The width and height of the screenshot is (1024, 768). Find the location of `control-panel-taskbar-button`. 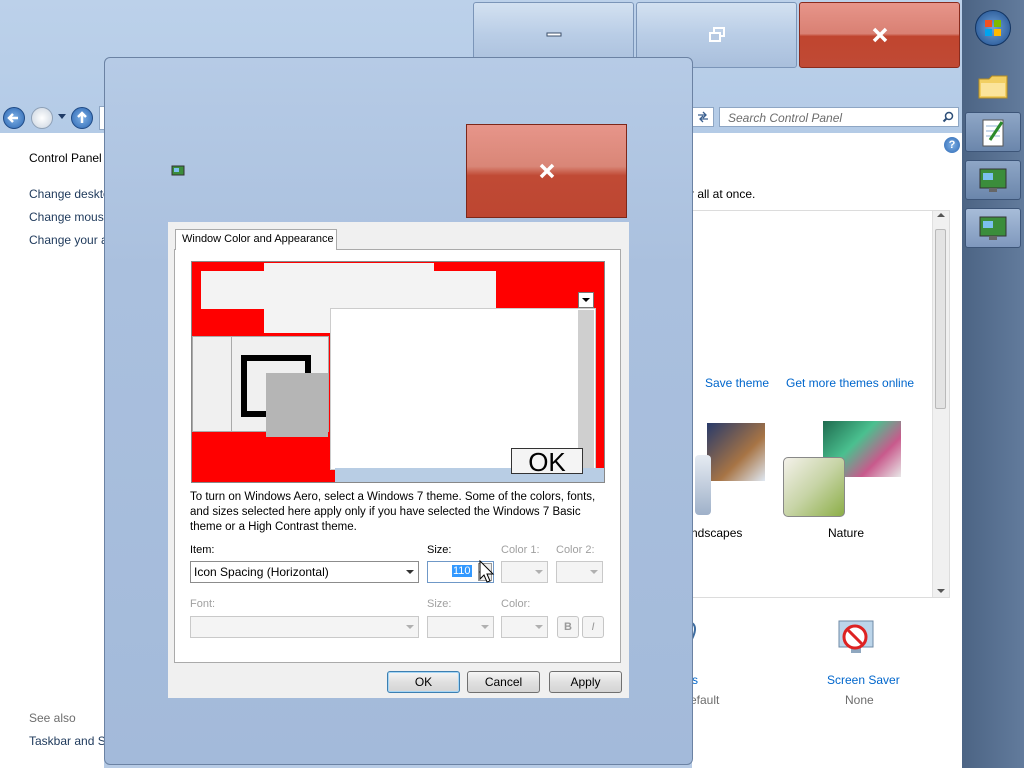

control-panel-taskbar-button is located at coordinates (993, 180).